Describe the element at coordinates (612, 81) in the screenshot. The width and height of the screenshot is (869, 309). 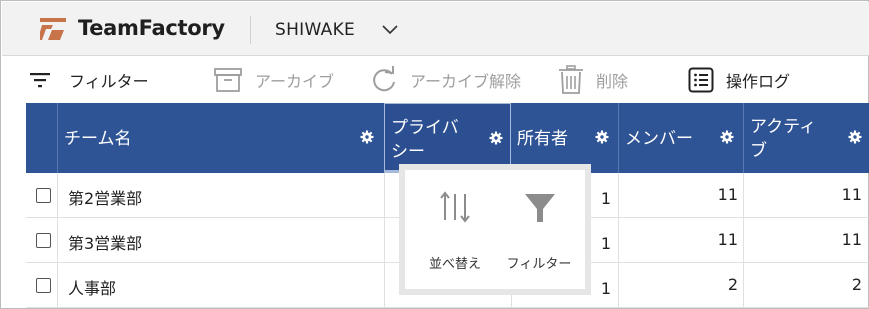
I see `delete-button-label: 削除` at that location.